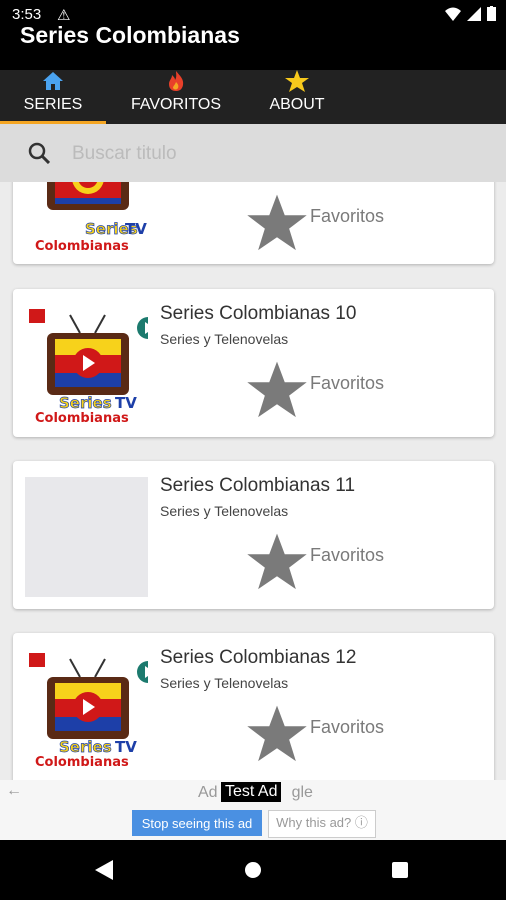 The height and width of the screenshot is (900, 506). What do you see at coordinates (130, 35) in the screenshot?
I see `app-title: Series Colombianas` at bounding box center [130, 35].